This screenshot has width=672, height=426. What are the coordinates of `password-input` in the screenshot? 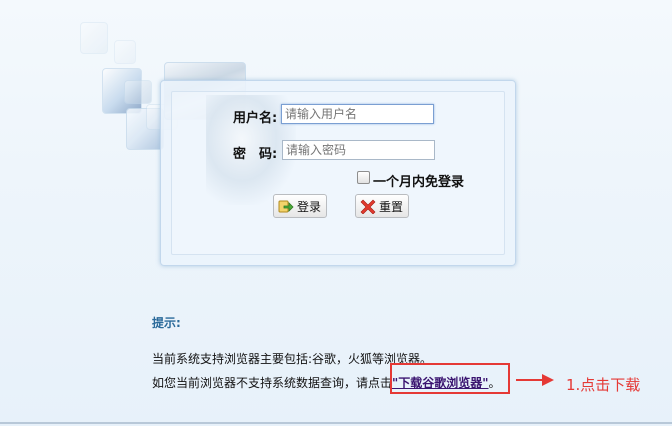 It's located at (358, 150).